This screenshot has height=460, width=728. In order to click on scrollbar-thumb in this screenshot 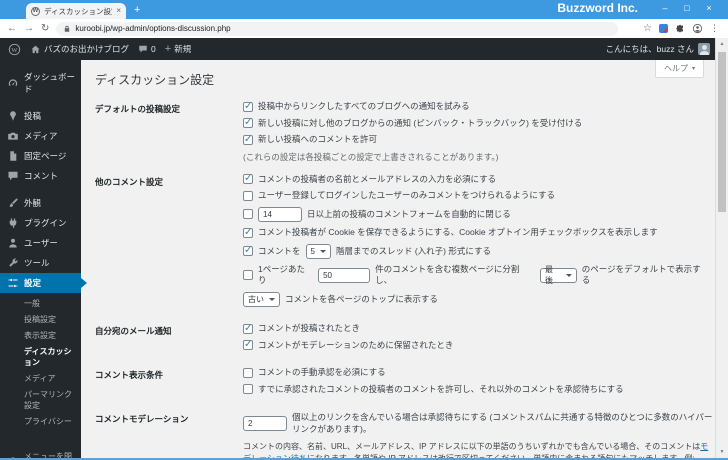, I will do `click(722, 132)`.